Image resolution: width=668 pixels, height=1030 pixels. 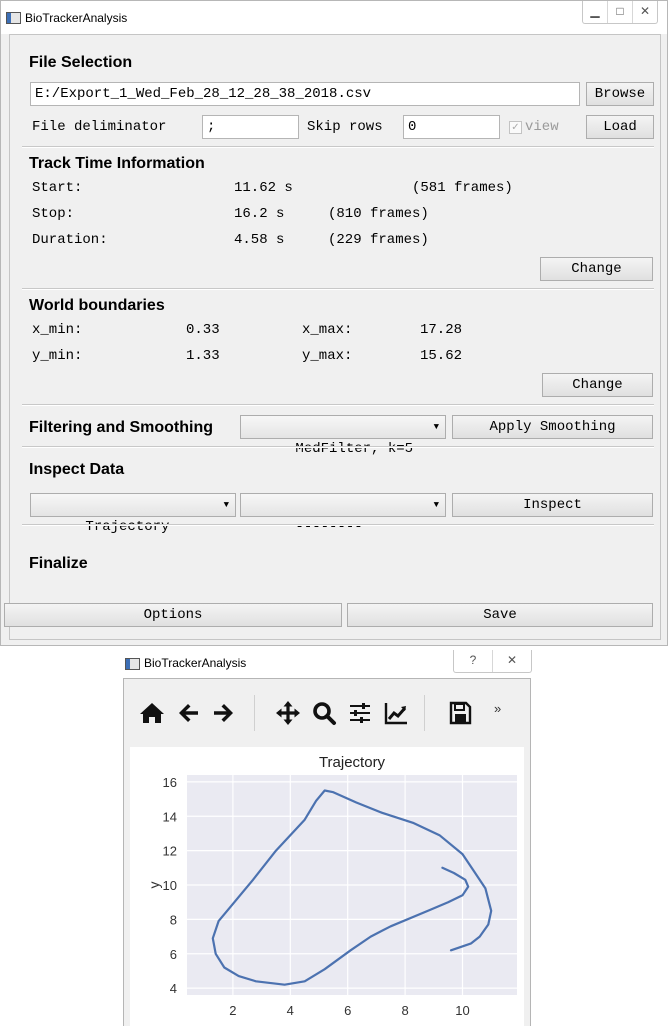 What do you see at coordinates (305, 94) in the screenshot?
I see `file-path-input: E:/Export_1_Wed_Feb_28_12_28_38_2018.csv` at bounding box center [305, 94].